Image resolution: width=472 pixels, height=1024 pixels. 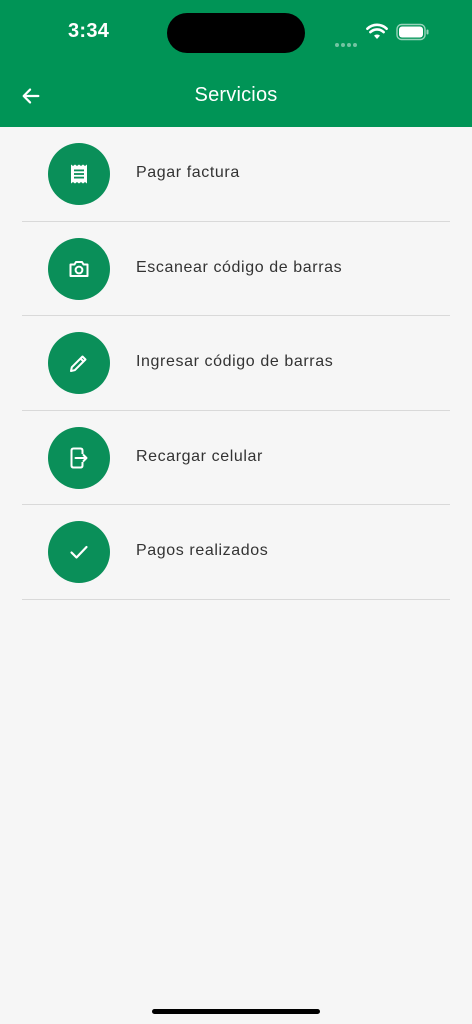 I want to click on header: 3:34 Servicios, so click(x=236, y=63).